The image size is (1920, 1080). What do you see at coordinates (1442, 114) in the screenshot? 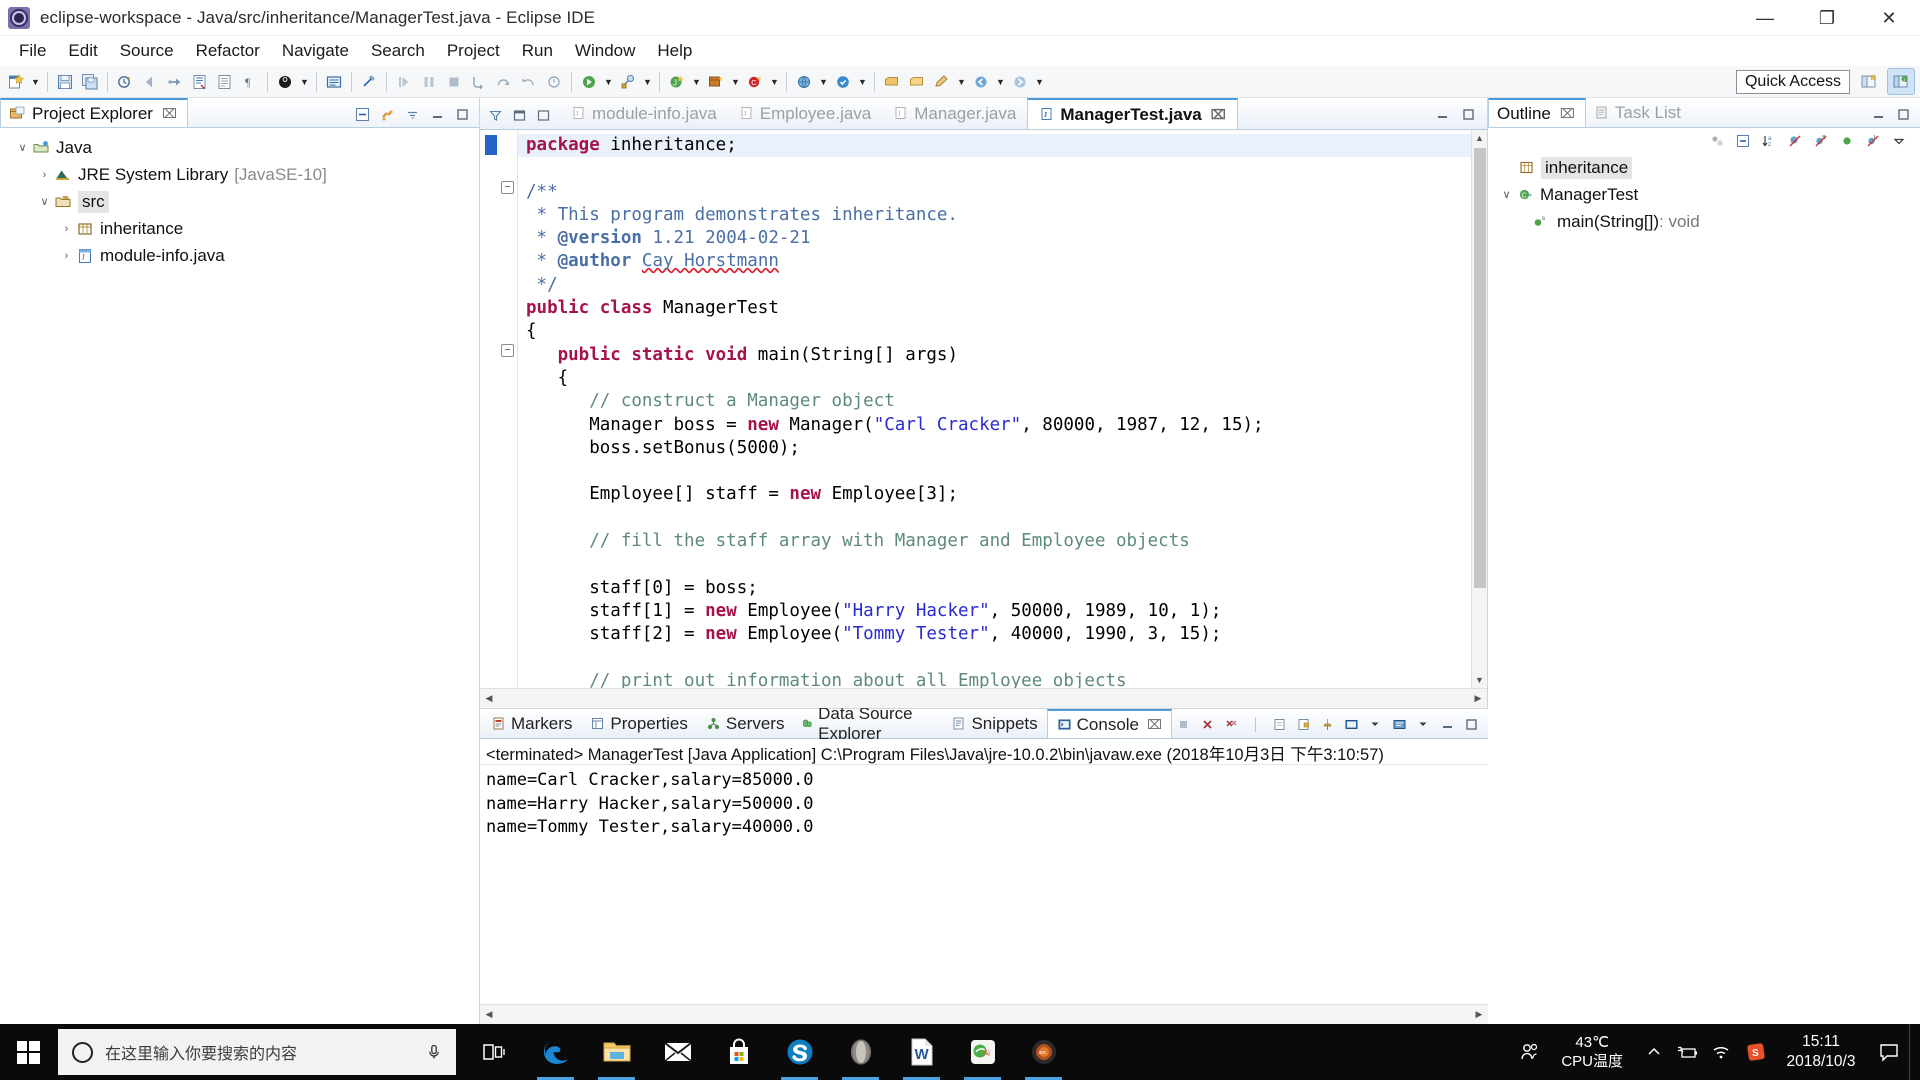
I see `minimize-editor-area-icon` at bounding box center [1442, 114].